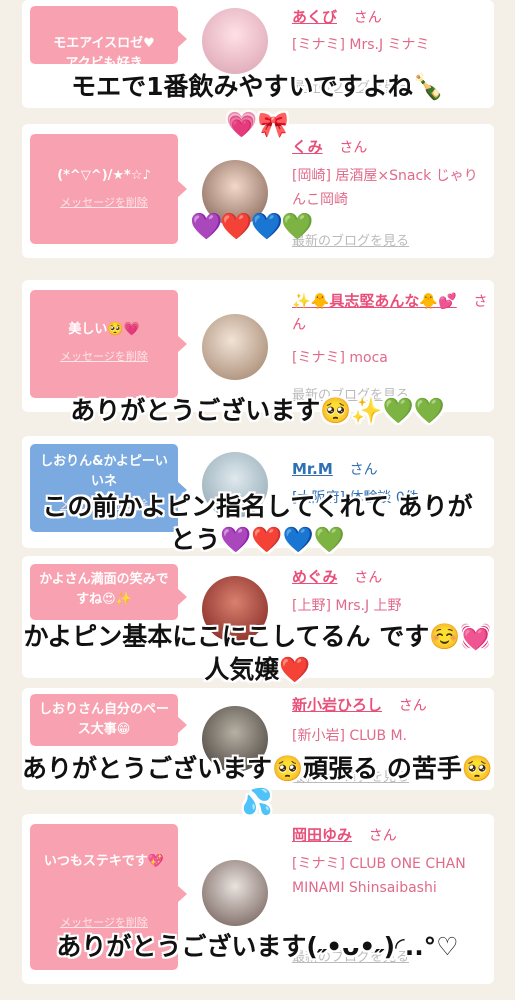 This screenshot has width=515, height=1000. What do you see at coordinates (251, 227) in the screenshot?
I see `hearts-decoration: 💜❤️💙💚` at bounding box center [251, 227].